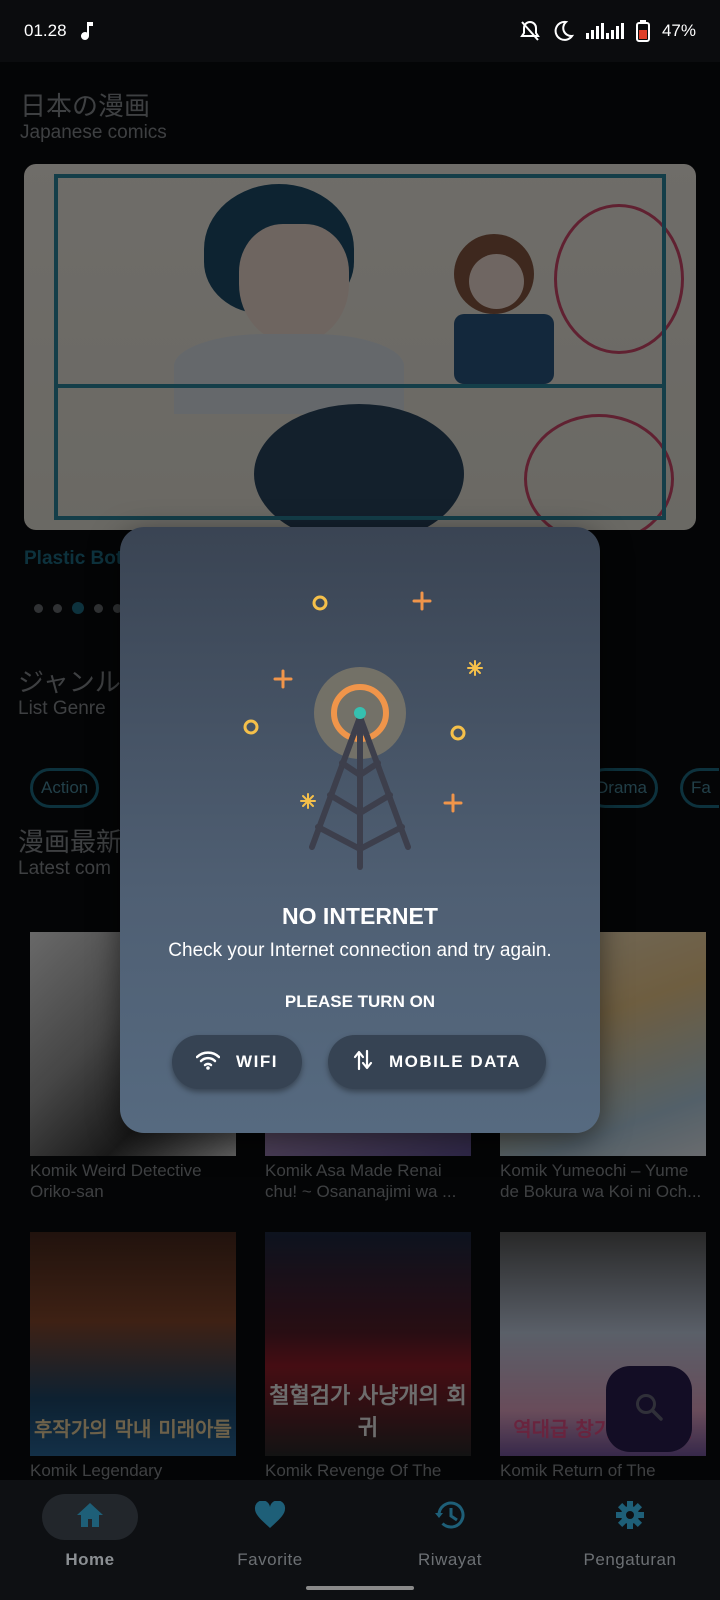 Image resolution: width=720 pixels, height=1600 pixels. What do you see at coordinates (87, 31) in the screenshot?
I see `music-note-icon` at bounding box center [87, 31].